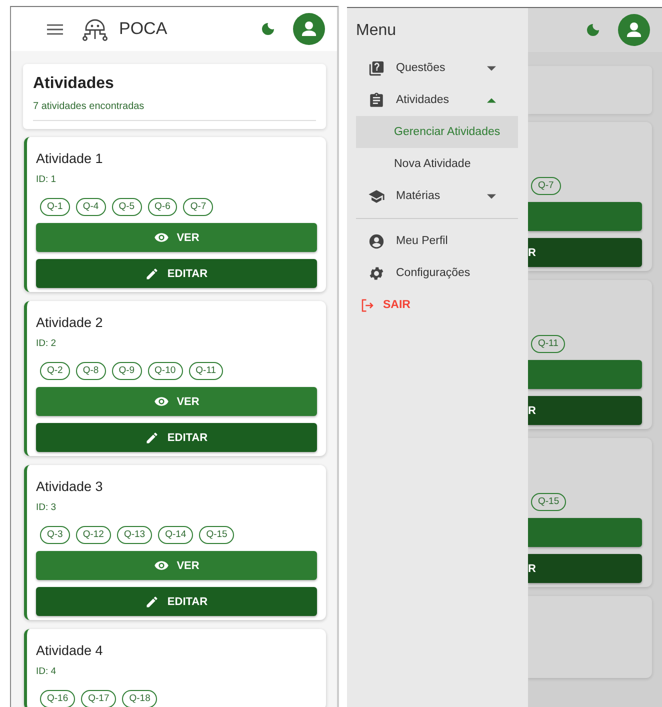  I want to click on graduation-cap-icon, so click(376, 196).